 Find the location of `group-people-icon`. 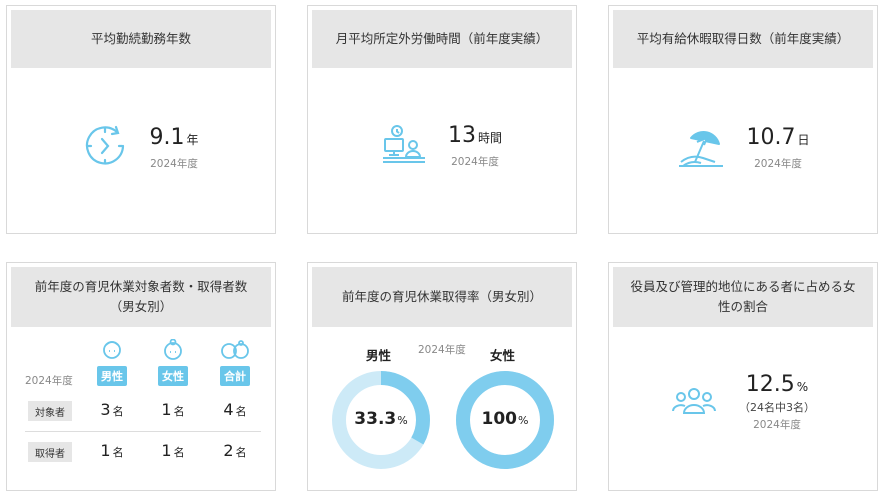

group-people-icon is located at coordinates (694, 403).